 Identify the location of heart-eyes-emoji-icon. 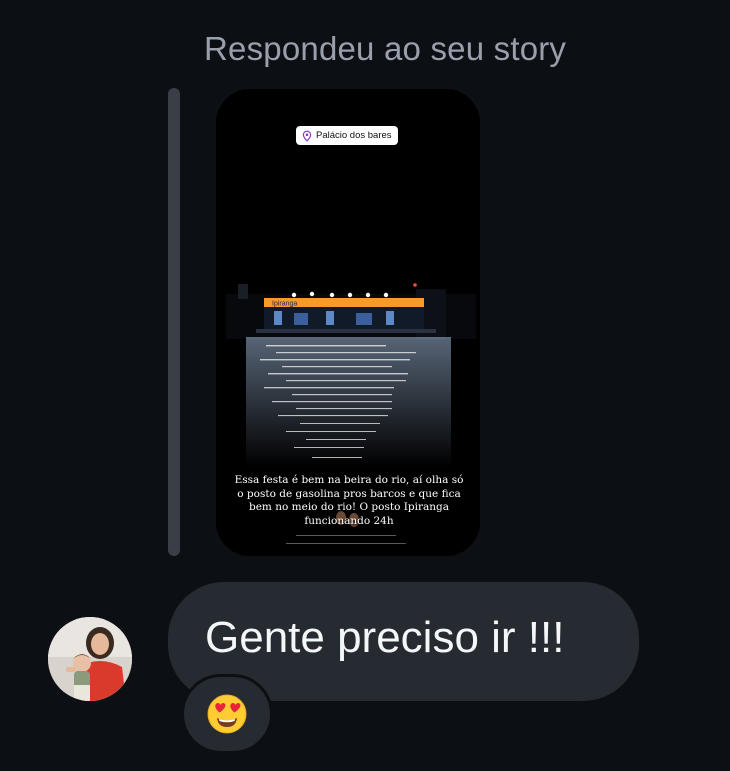
(227, 714).